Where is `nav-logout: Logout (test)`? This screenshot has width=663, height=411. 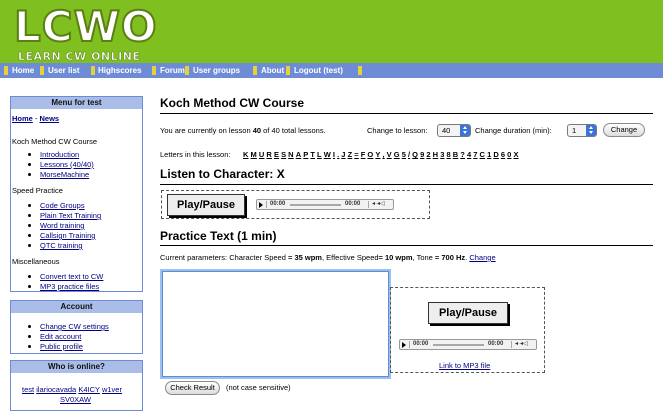 nav-logout: Logout (test) is located at coordinates (318, 70).